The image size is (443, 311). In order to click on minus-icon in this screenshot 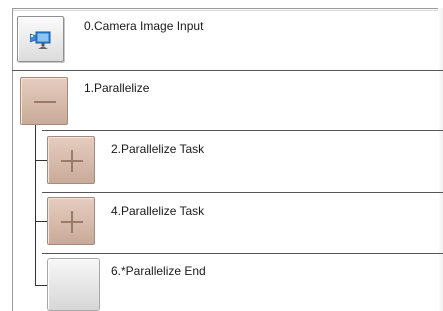, I will do `click(45, 102)`.